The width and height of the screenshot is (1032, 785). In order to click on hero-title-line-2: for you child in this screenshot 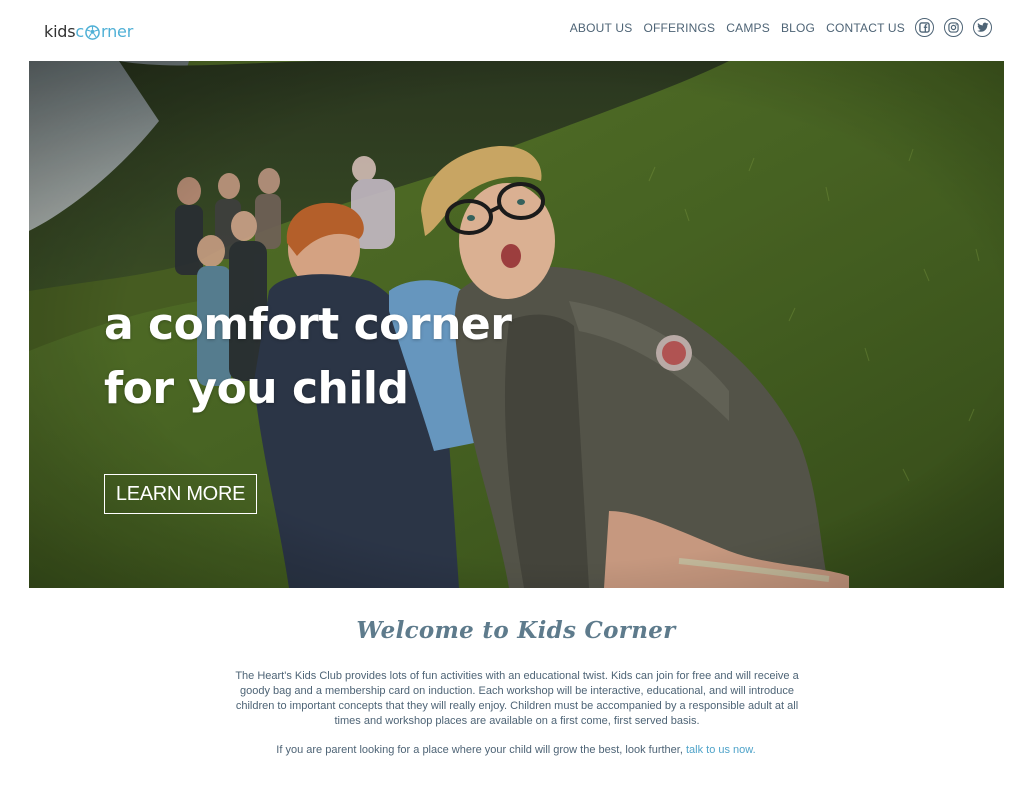, I will do `click(256, 388)`.